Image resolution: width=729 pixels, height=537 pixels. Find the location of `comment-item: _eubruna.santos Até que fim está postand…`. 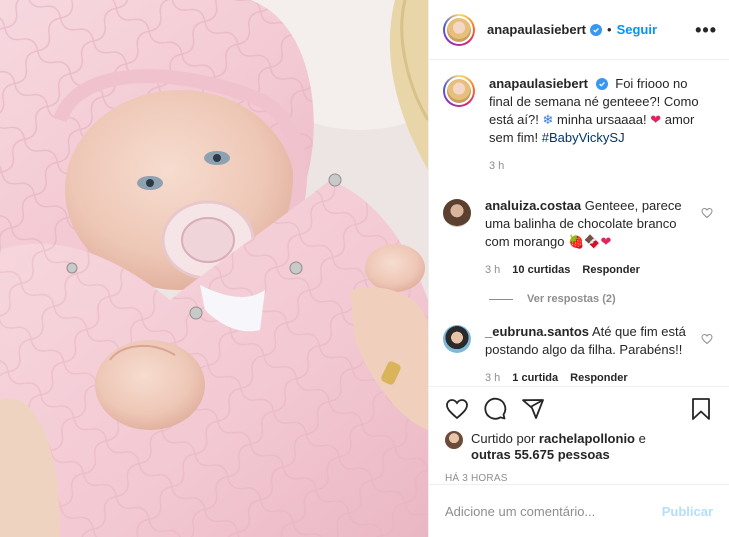

comment-item: _eubruna.santos Até que fim está postand… is located at coordinates (578, 354).